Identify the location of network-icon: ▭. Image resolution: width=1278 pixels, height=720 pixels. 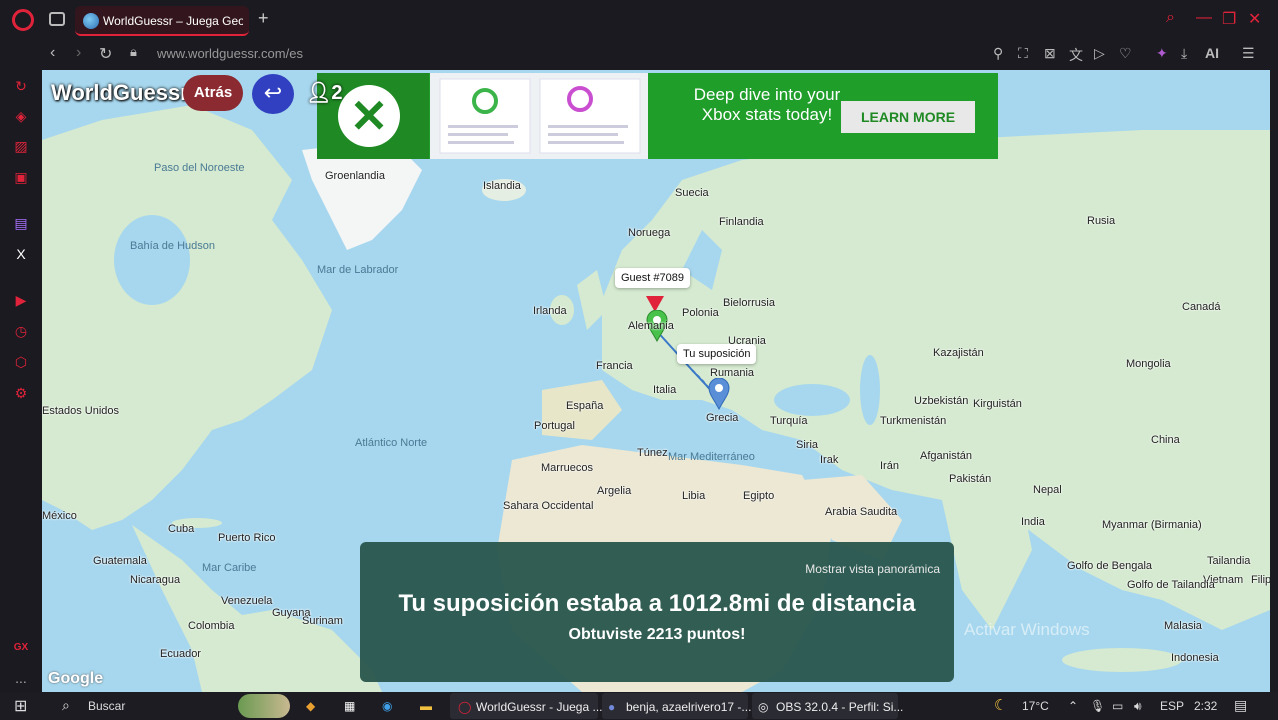
(1117, 706).